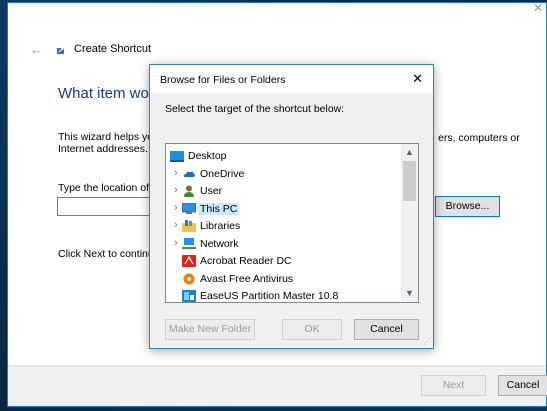 The width and height of the screenshot is (547, 411). What do you see at coordinates (312, 329) in the screenshot?
I see `ok-button: OK` at bounding box center [312, 329].